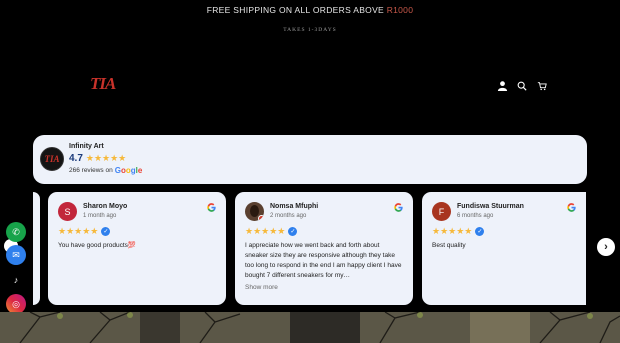  I want to click on business-logo: TIA, so click(52, 159).